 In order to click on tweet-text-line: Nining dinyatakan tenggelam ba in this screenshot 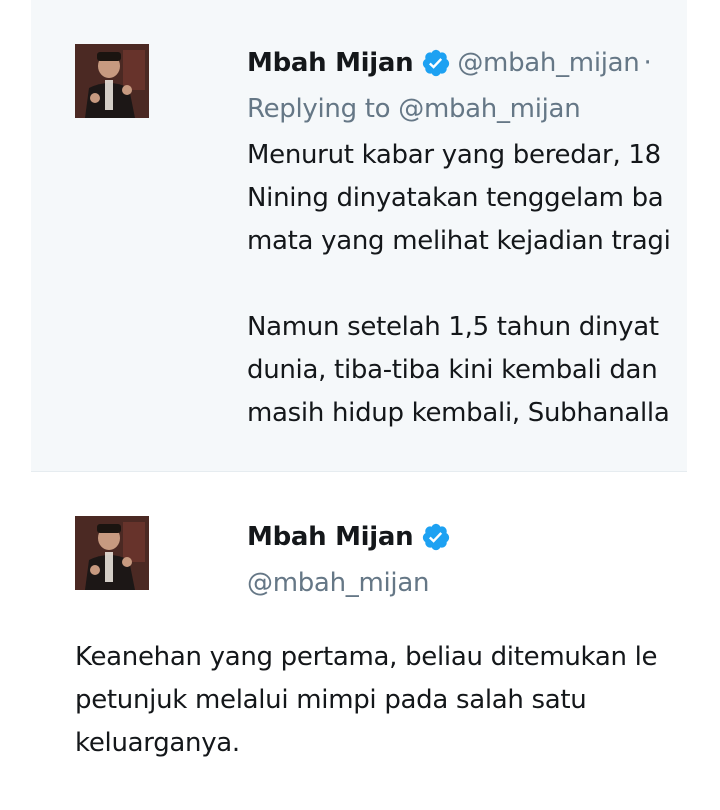, I will do `click(455, 198)`.